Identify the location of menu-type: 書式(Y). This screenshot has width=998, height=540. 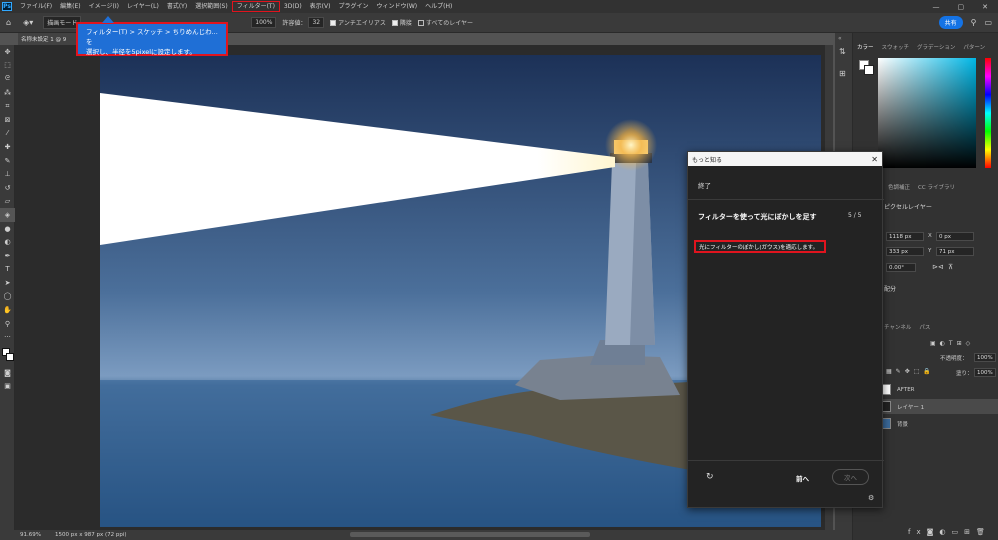
(177, 6).